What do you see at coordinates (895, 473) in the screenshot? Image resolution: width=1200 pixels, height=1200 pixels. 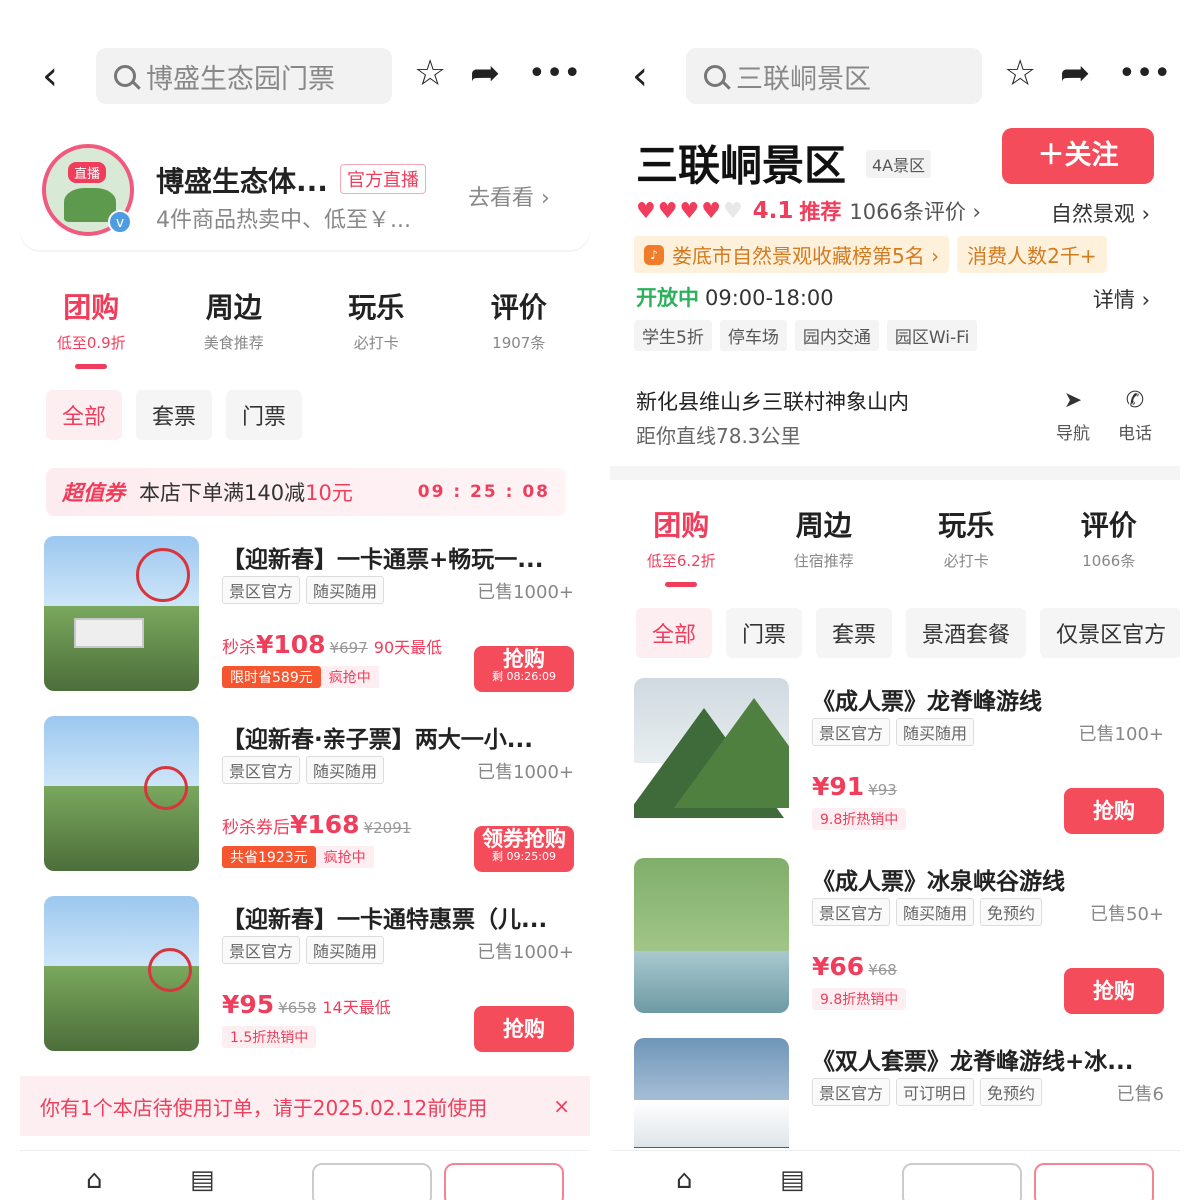 I see `section-divider` at bounding box center [895, 473].